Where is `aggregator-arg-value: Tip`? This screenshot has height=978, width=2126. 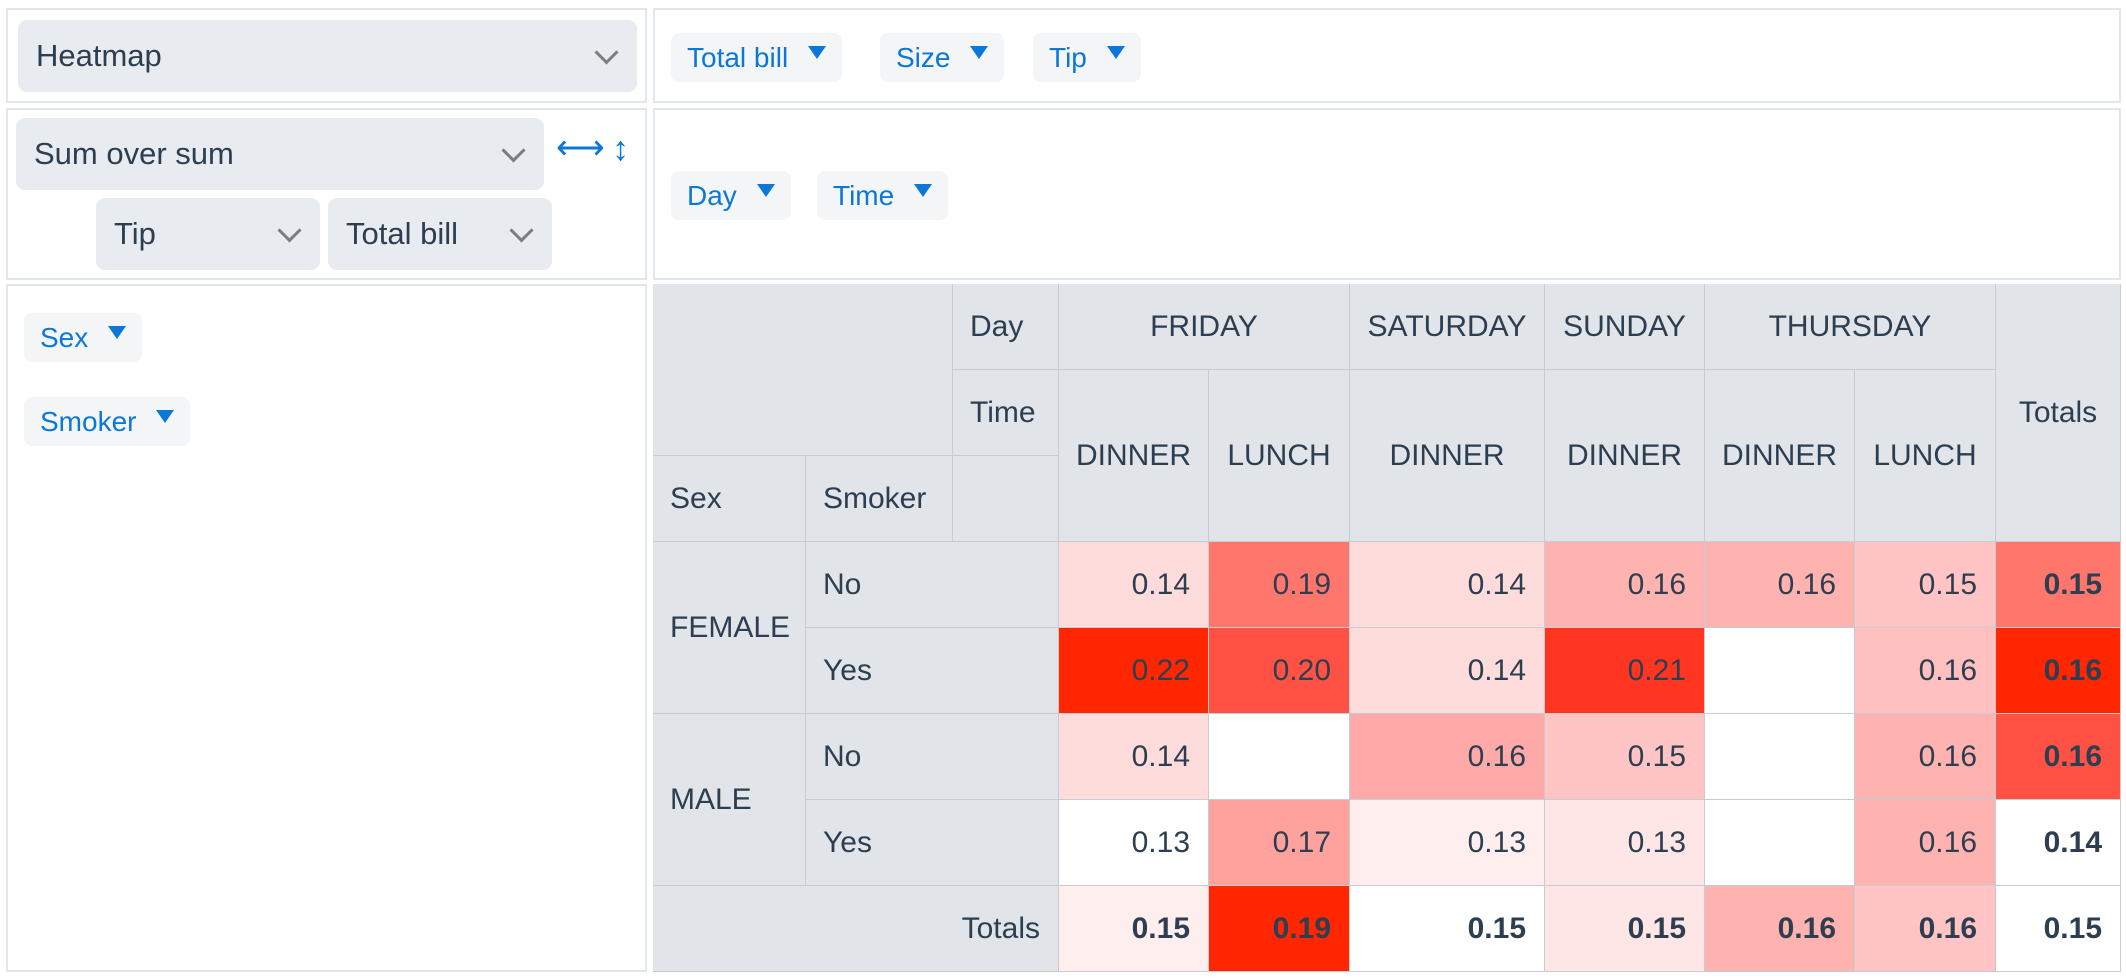 aggregator-arg-value: Tip is located at coordinates (135, 233).